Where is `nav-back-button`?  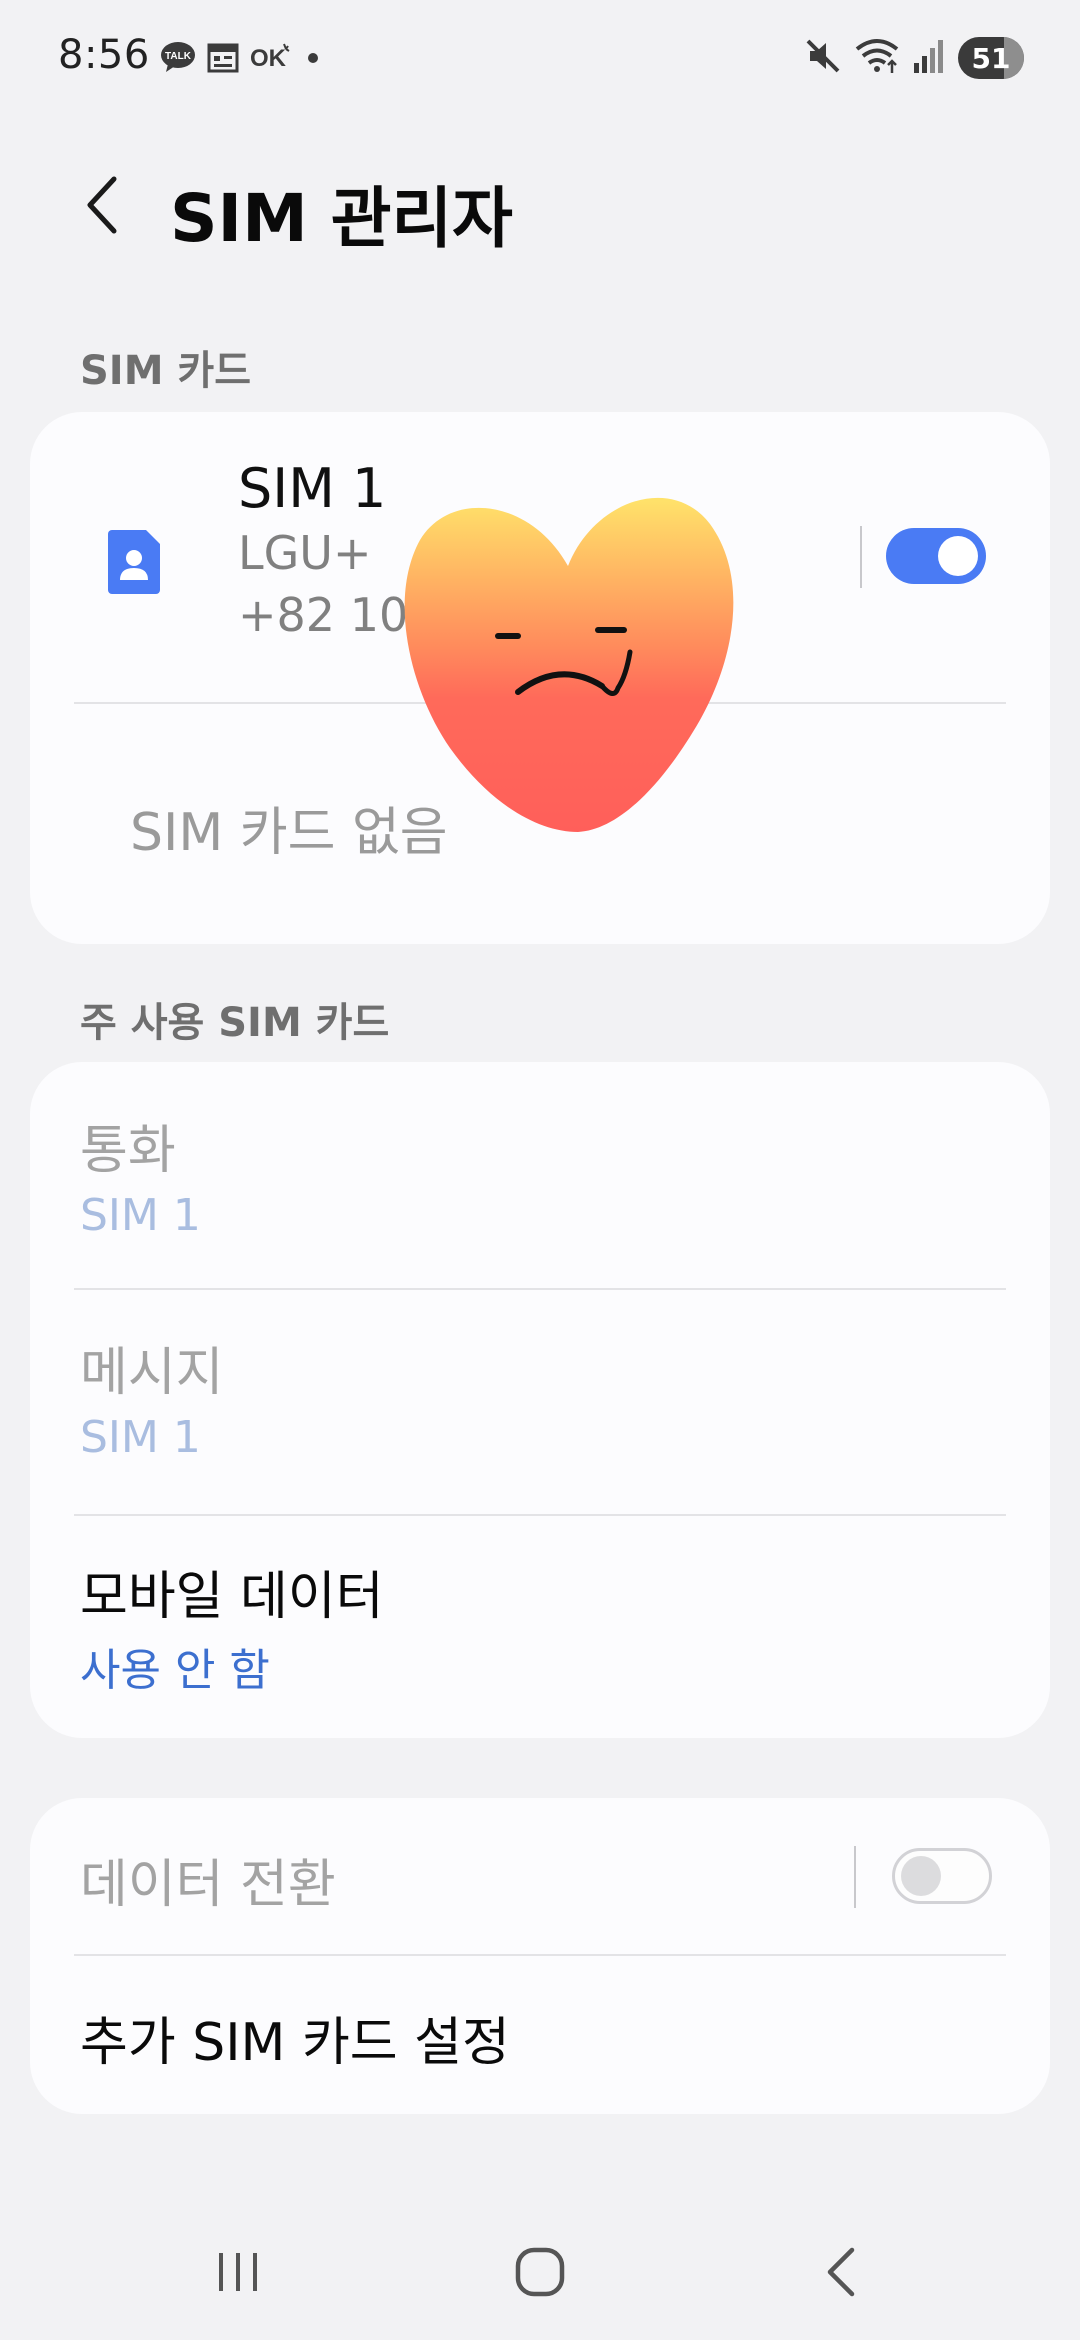
nav-back-button is located at coordinates (842, 2272).